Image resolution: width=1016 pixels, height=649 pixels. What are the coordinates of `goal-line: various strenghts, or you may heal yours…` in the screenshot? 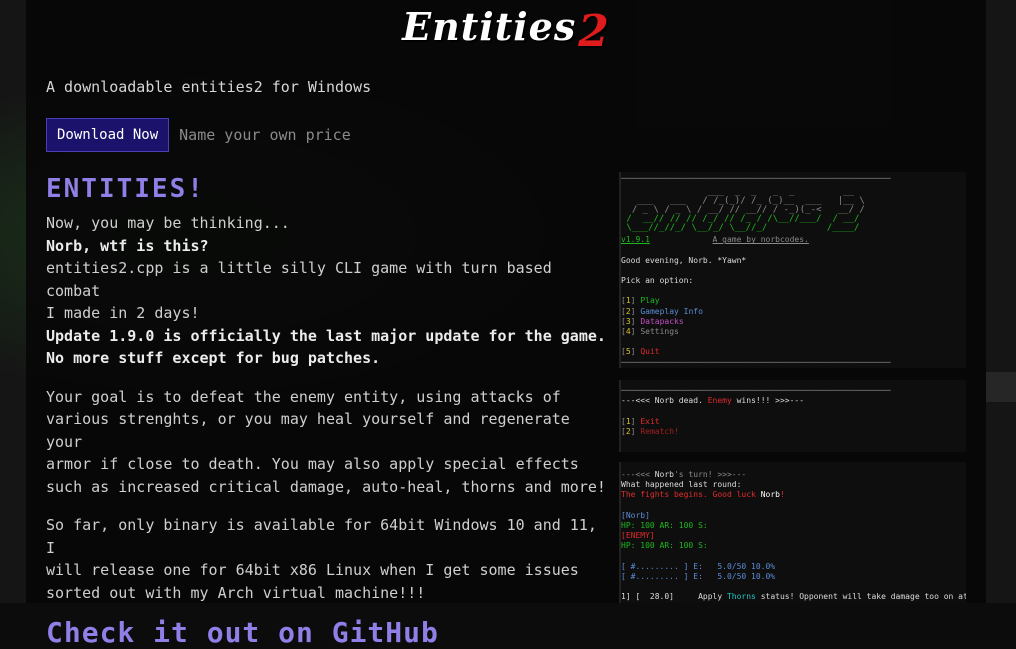 It's located at (308, 430).